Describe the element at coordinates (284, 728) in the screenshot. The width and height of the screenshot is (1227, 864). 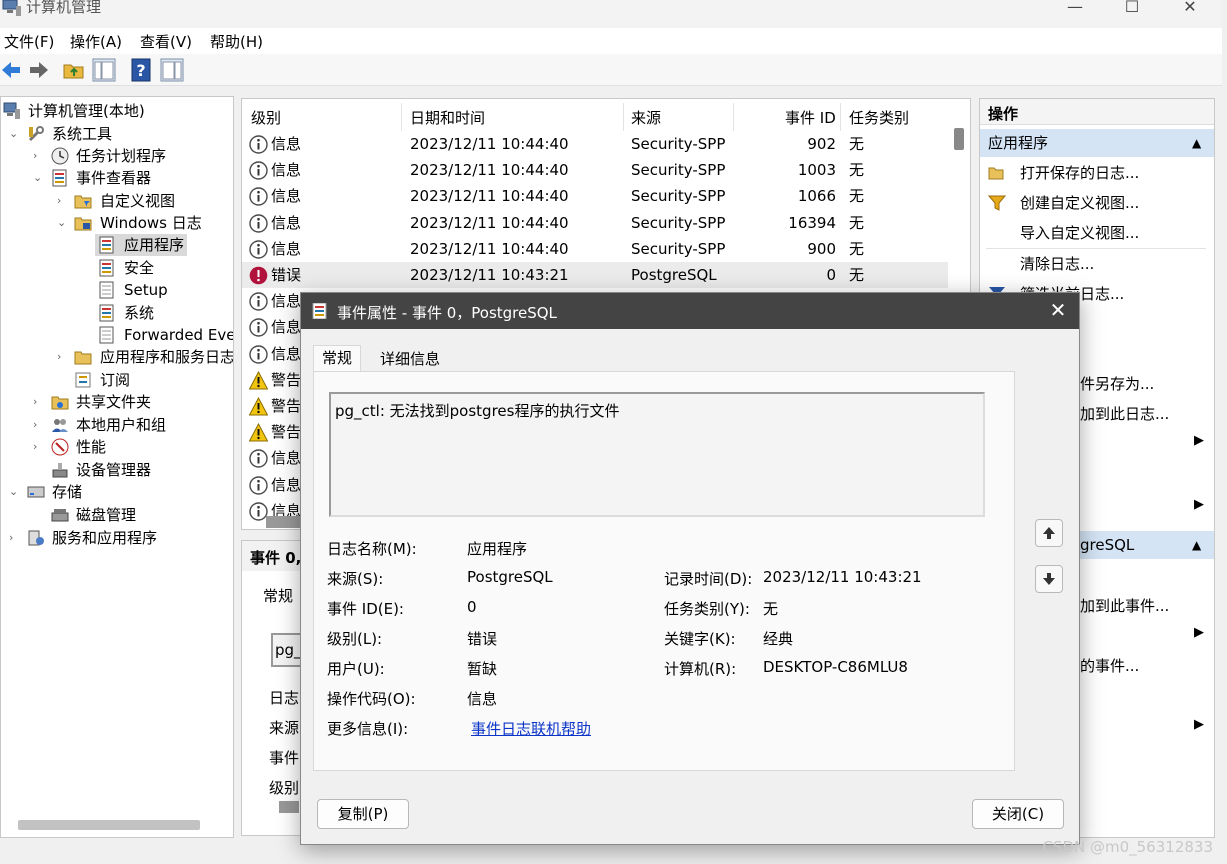
I see `detail-preview-field: 来源` at that location.